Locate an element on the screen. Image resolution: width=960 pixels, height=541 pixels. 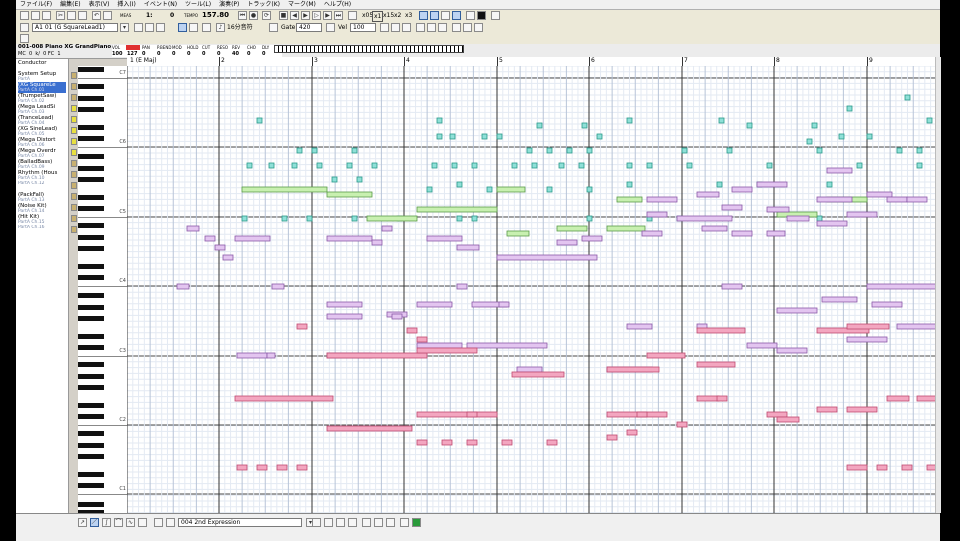
track-item-7: (Mega Distort PartA Ch.06 is located at coordinates (42, 142).